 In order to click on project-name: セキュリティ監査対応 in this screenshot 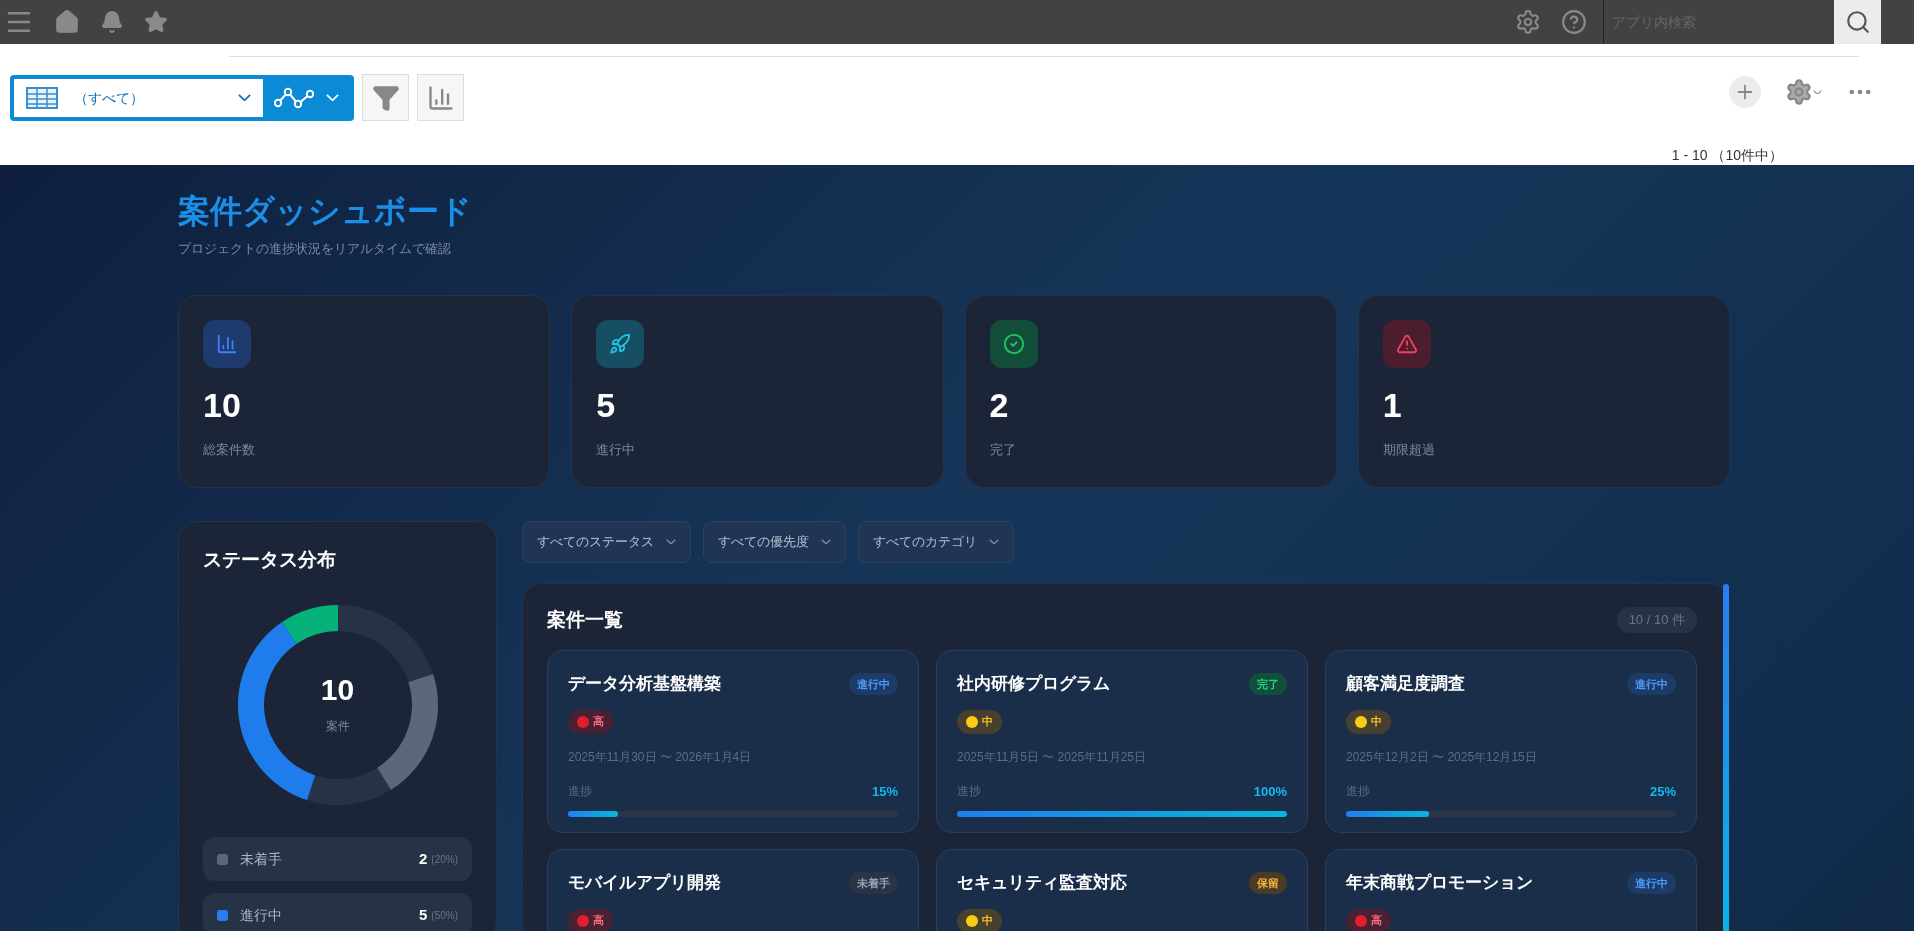, I will do `click(1042, 883)`.